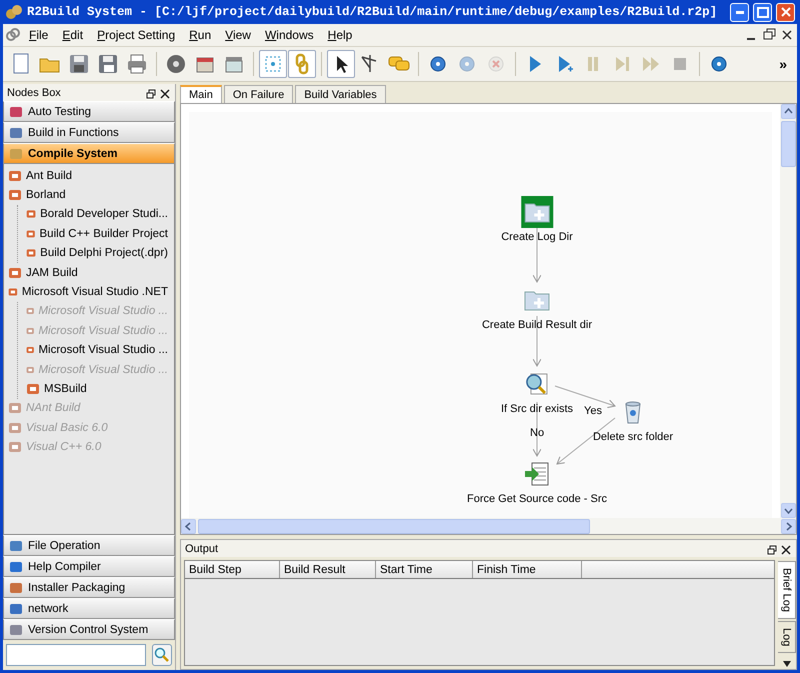 The height and width of the screenshot is (673, 800). What do you see at coordinates (537, 409) in the screenshot?
I see `node-label: If Src dir exists` at bounding box center [537, 409].